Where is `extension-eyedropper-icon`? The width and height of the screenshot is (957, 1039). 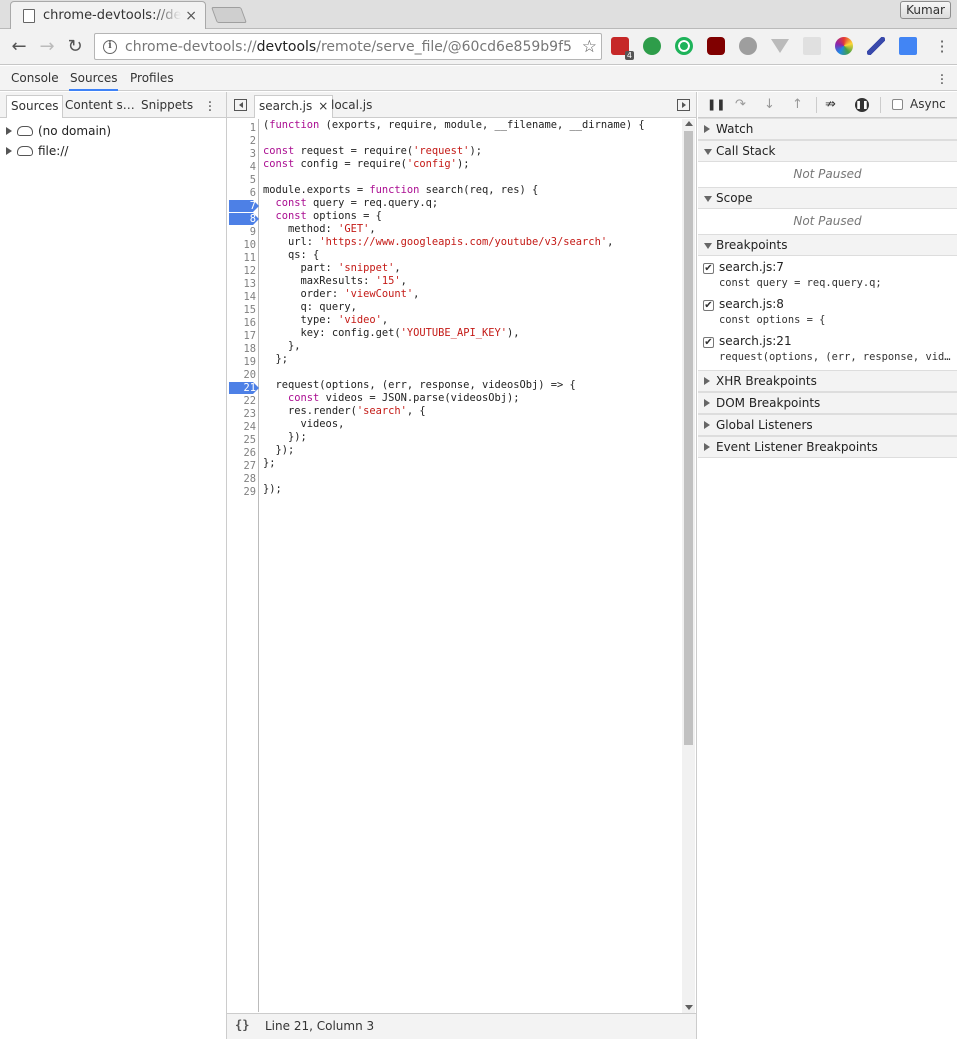 extension-eyedropper-icon is located at coordinates (876, 46).